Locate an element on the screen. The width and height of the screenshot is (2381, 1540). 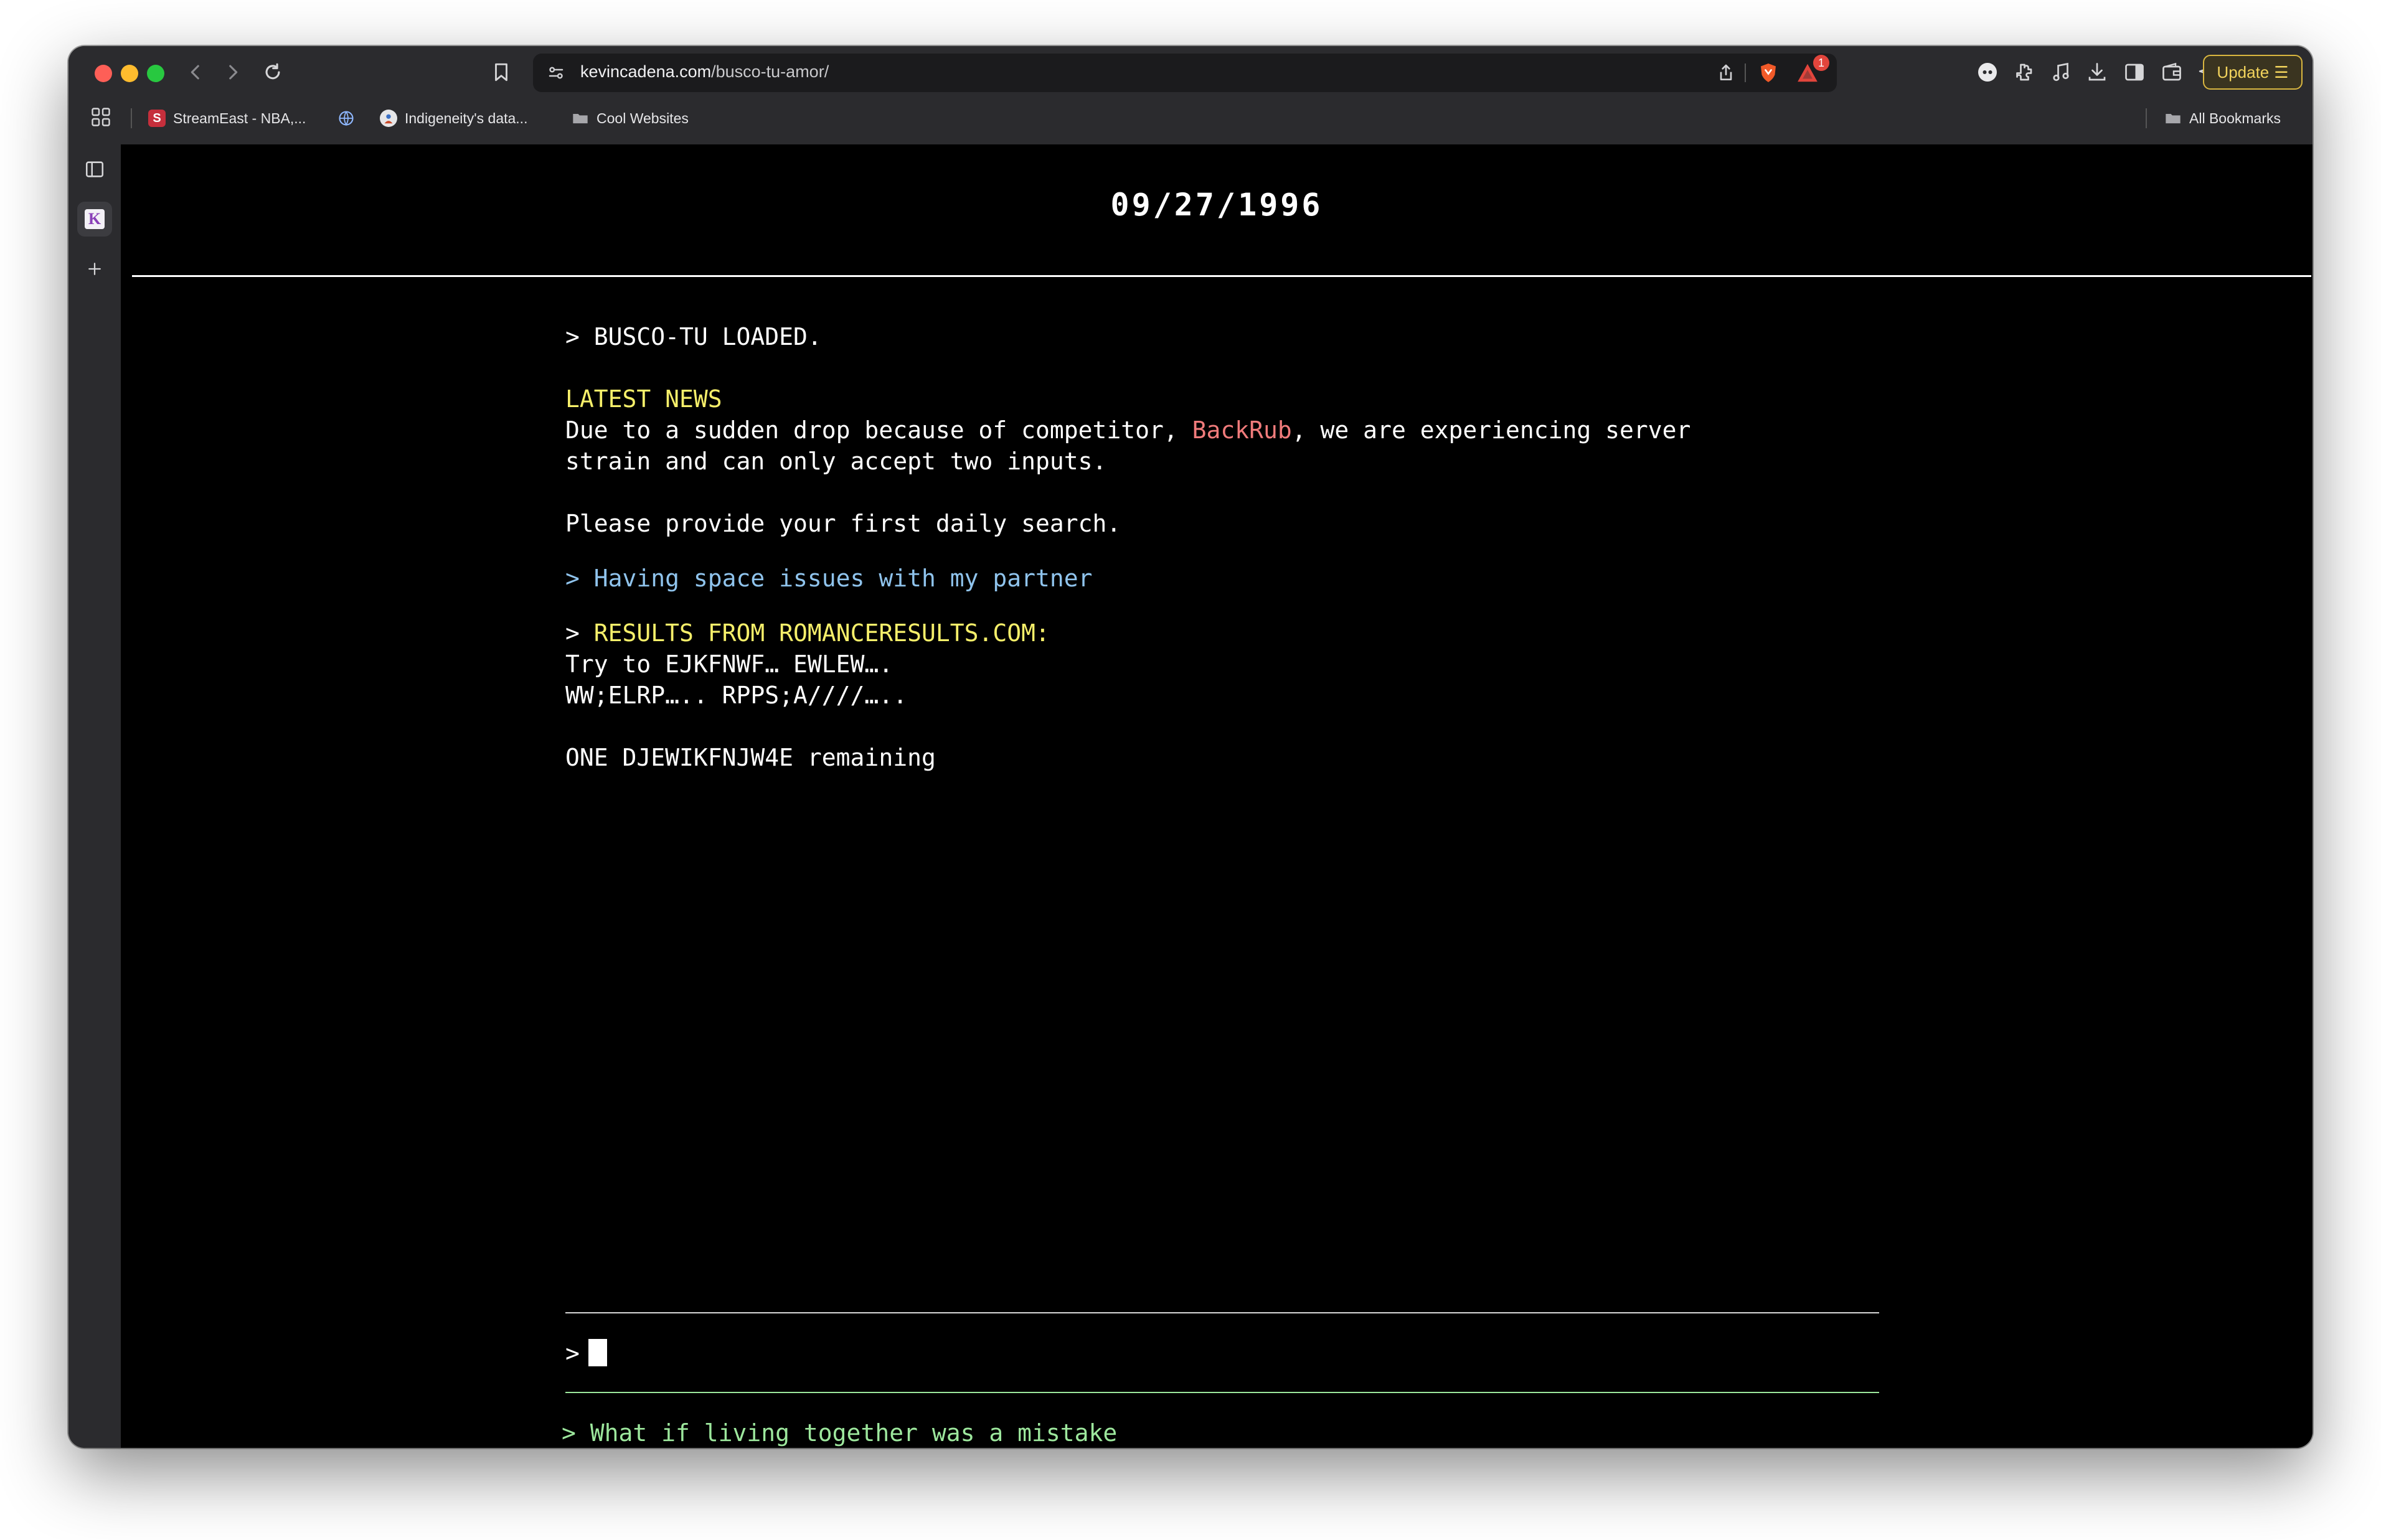
input-top-divider is located at coordinates (1222, 1312).